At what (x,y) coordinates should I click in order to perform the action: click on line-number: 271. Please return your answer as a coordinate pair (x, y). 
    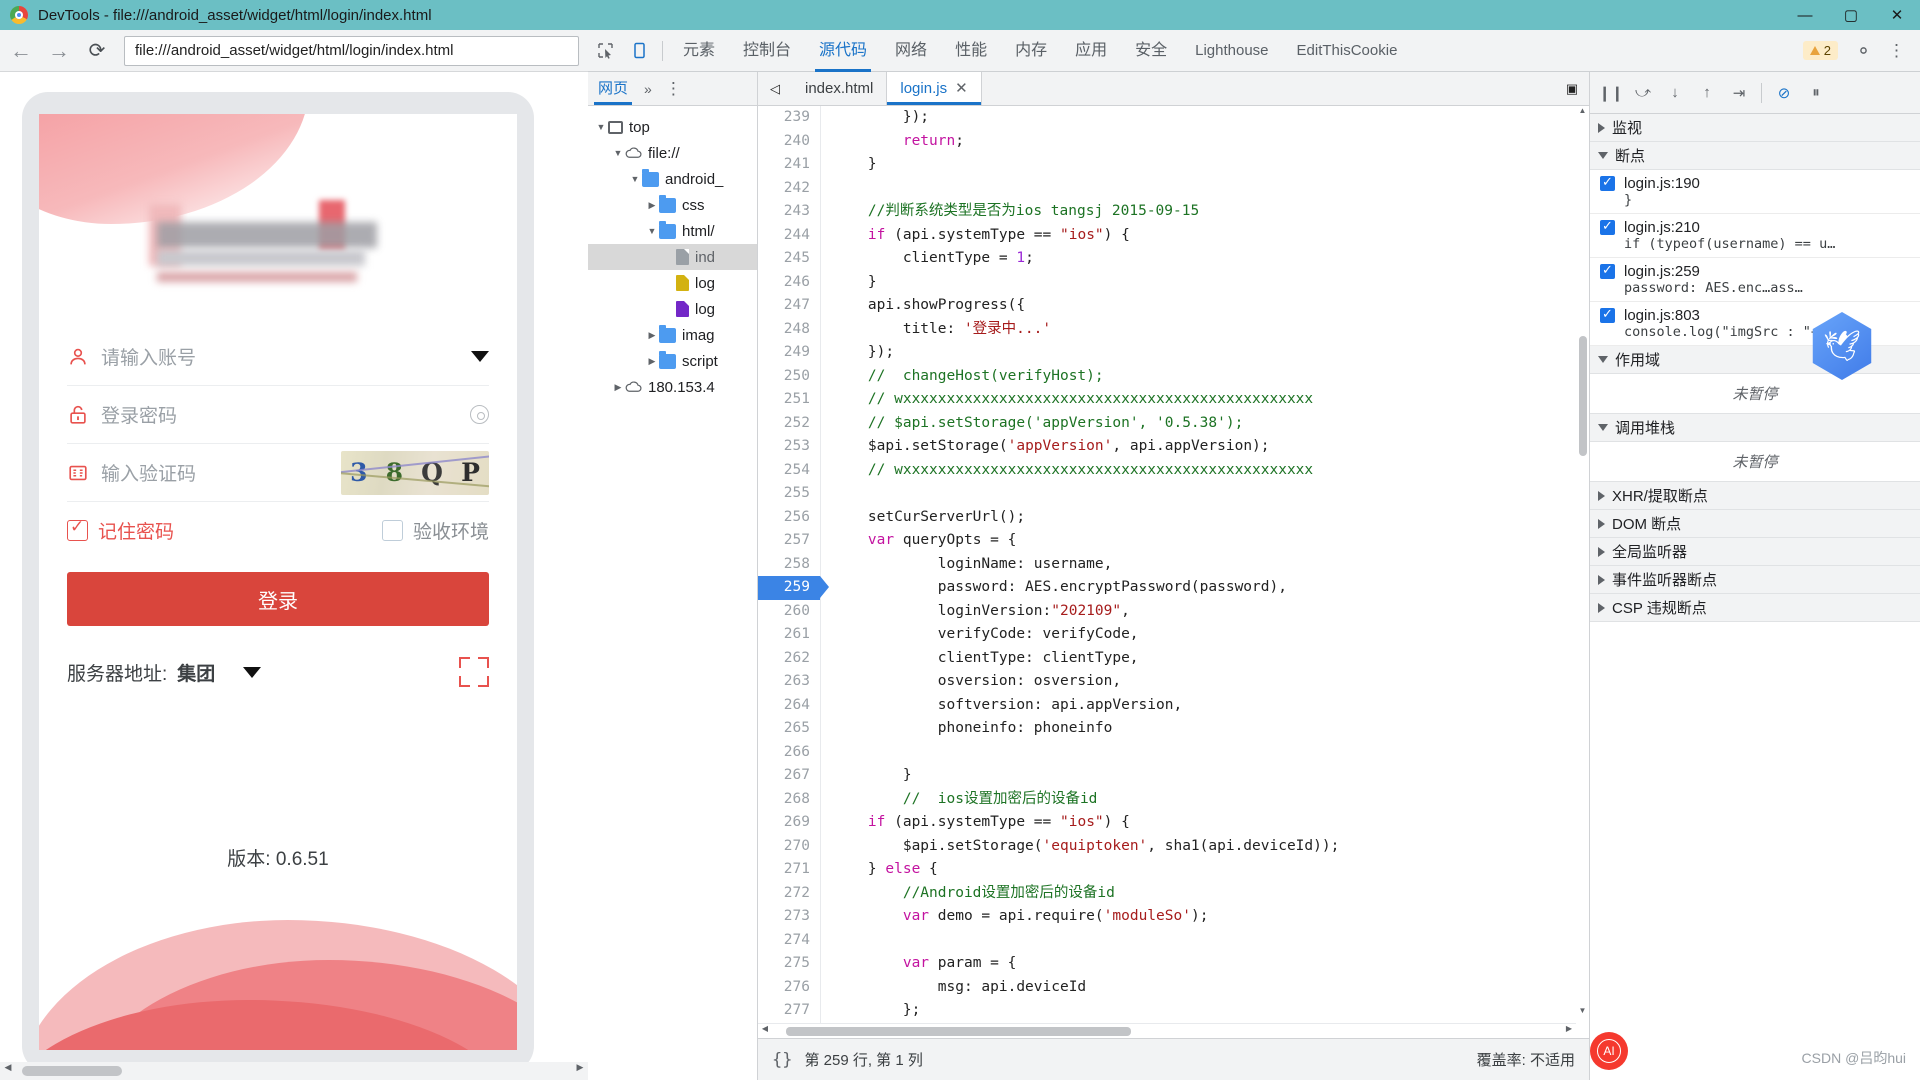
    Looking at the image, I should click on (789, 870).